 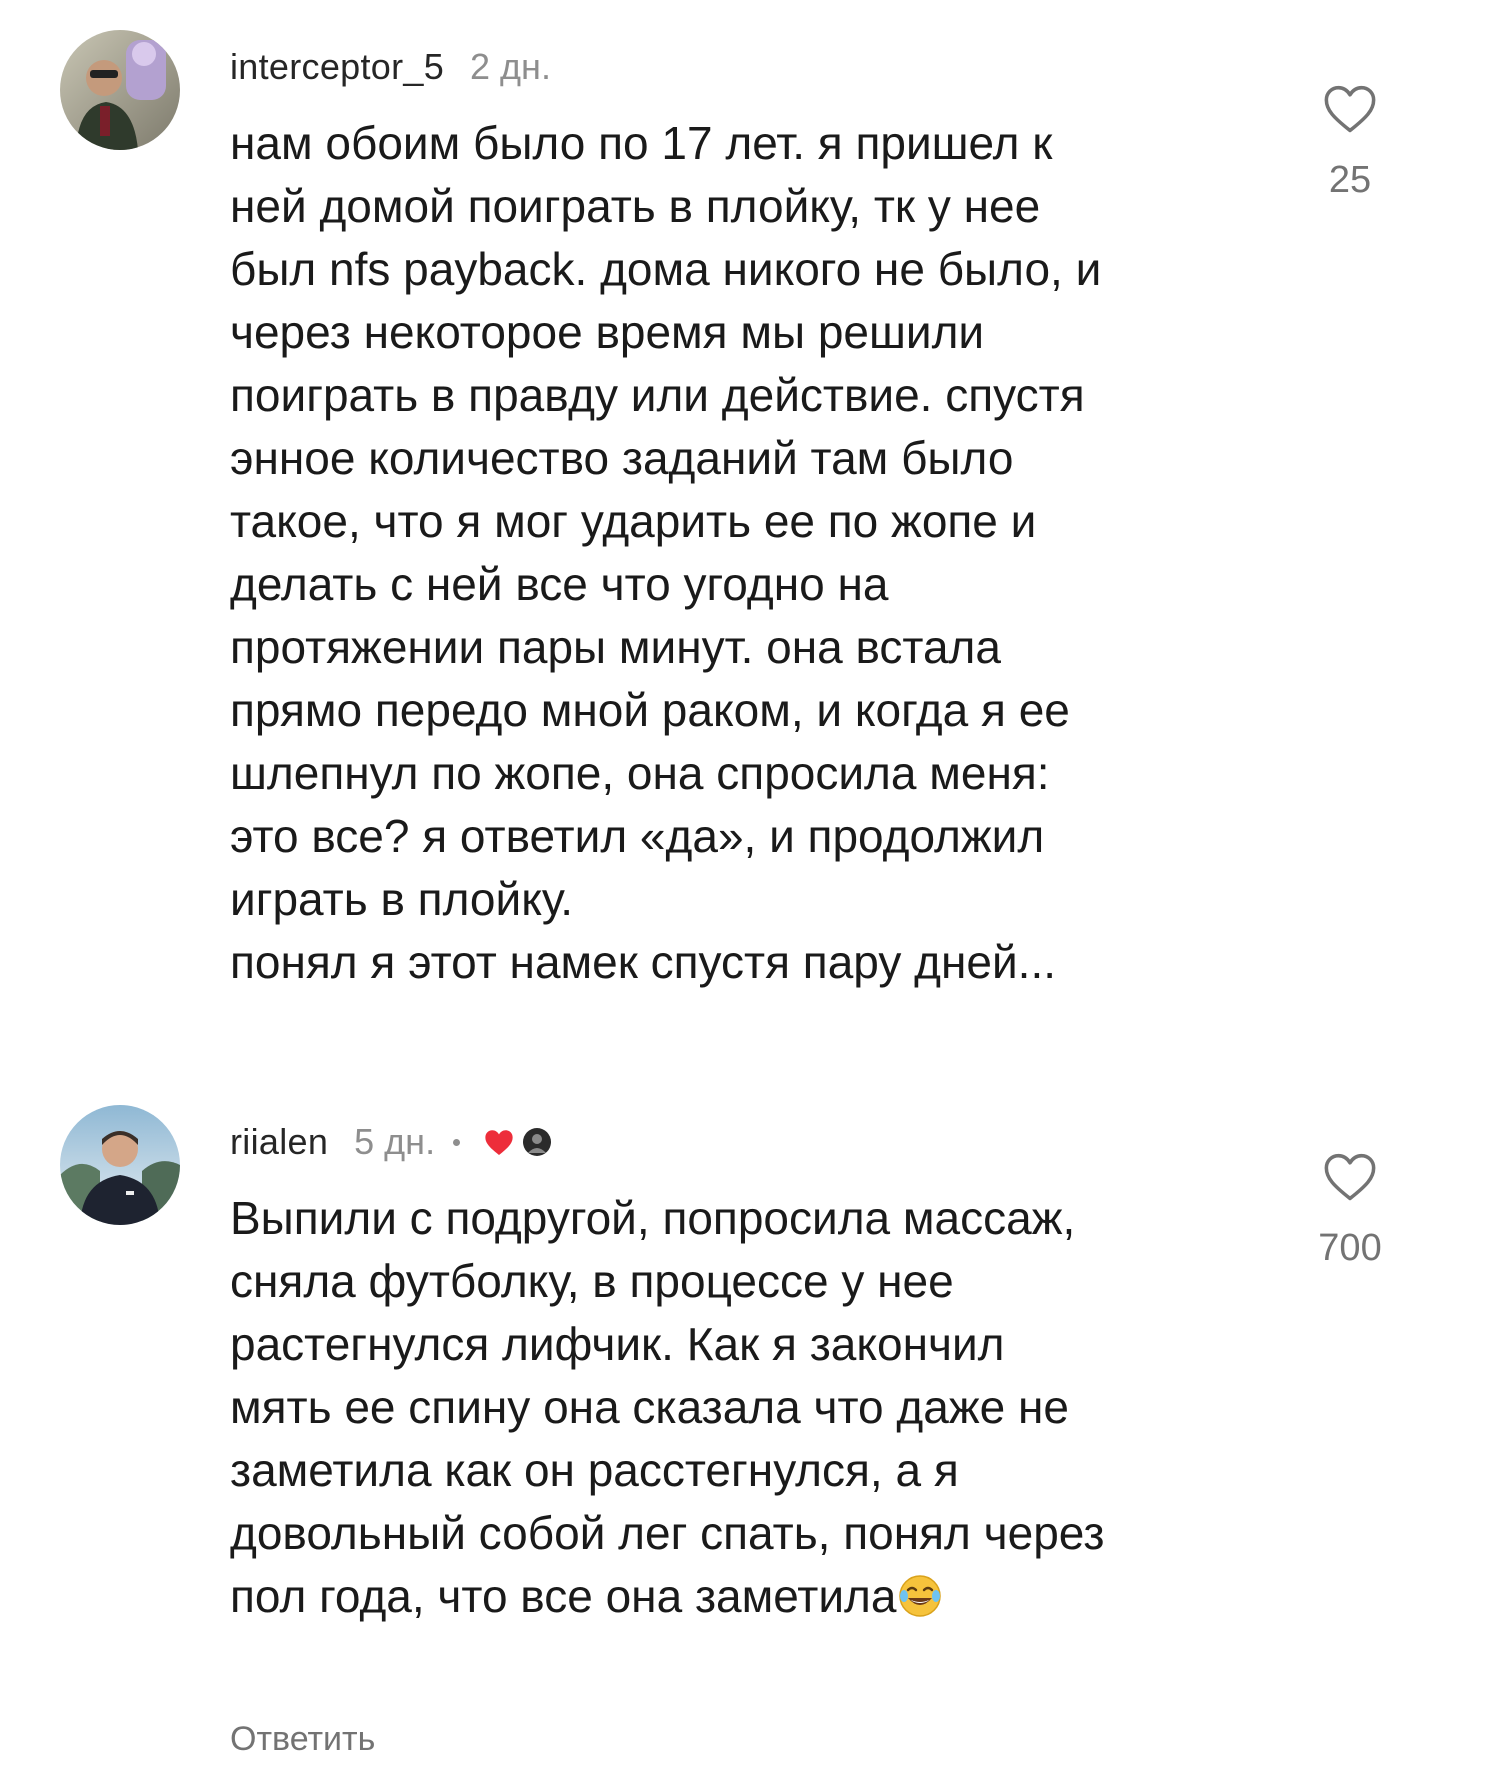 What do you see at coordinates (1350, 1210) in the screenshot?
I see `like-control: 700` at bounding box center [1350, 1210].